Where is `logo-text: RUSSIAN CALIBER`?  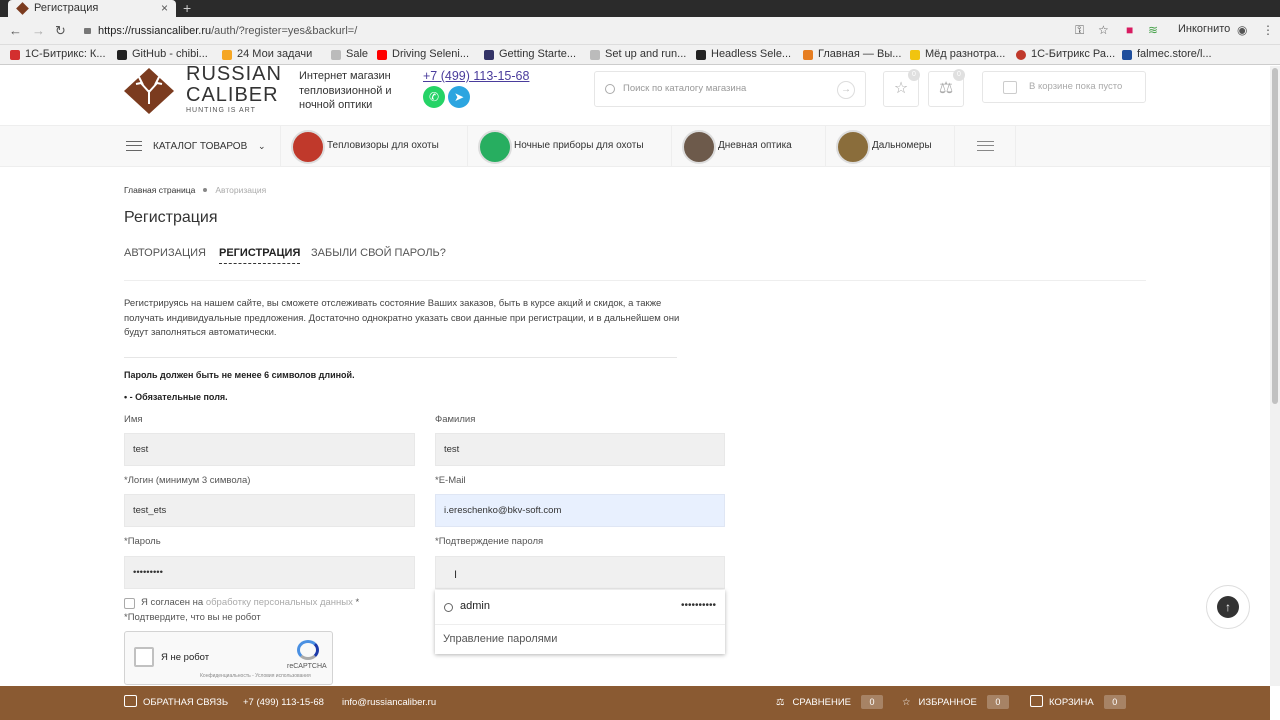
logo-text: RUSSIAN CALIBER is located at coordinates (234, 85).